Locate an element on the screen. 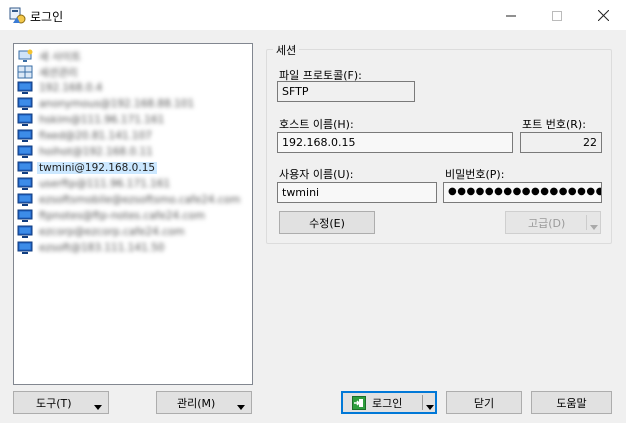  advanced-dropdown-icon is located at coordinates (594, 226).